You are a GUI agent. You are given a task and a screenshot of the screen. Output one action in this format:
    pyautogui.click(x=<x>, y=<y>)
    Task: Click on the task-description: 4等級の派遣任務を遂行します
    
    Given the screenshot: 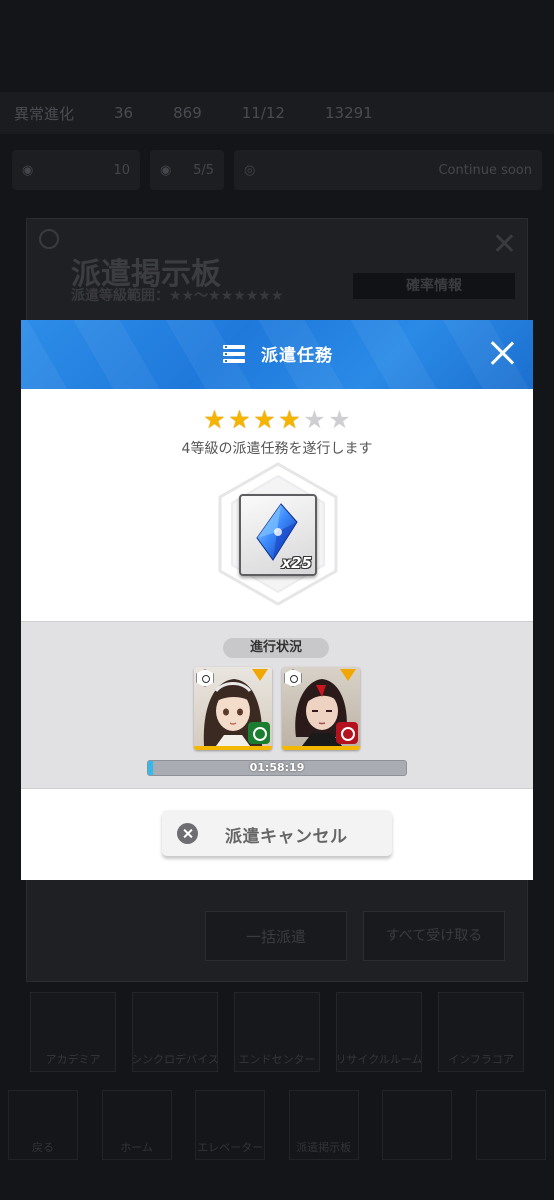 What is the action you would take?
    pyautogui.click(x=277, y=449)
    